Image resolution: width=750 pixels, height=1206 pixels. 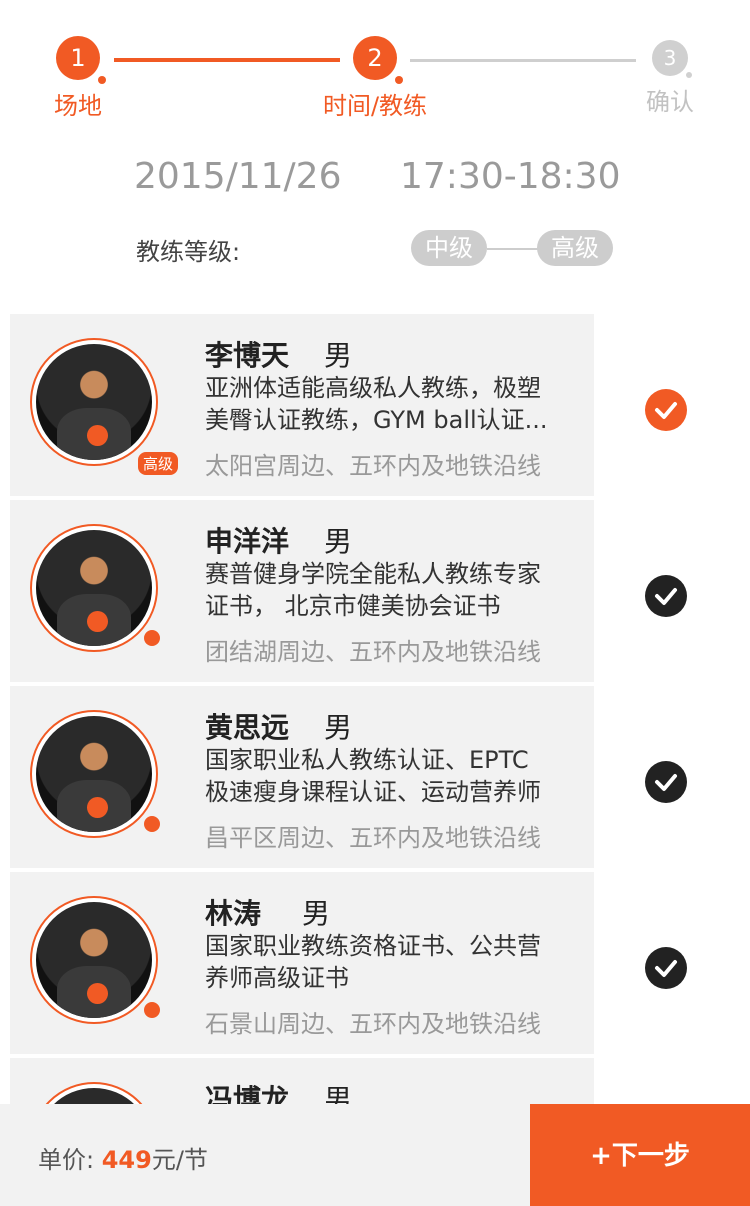 I want to click on coach-service-area: 石景山周边、五环内及地铁沿线, so click(x=373, y=1024).